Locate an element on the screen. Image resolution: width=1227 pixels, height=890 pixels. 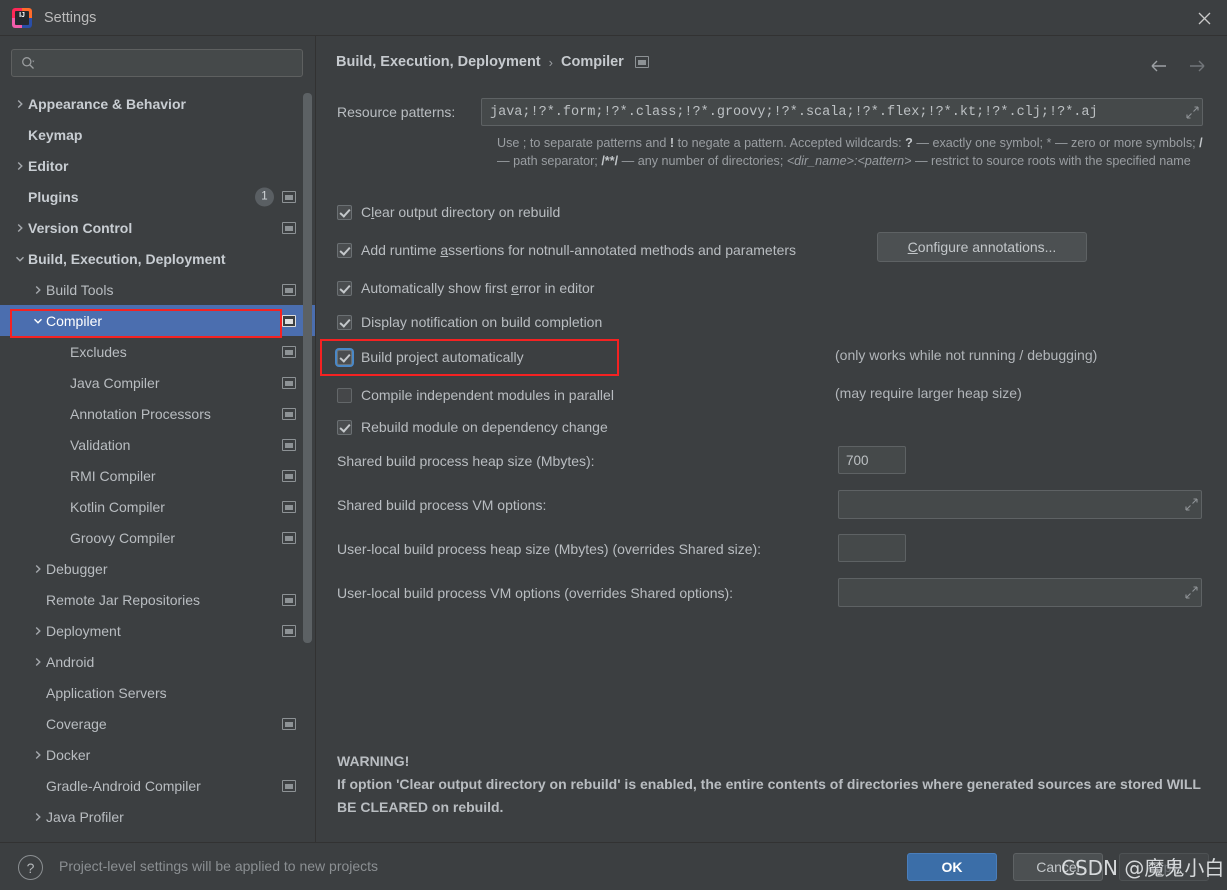
checkbox-row-auto-show-first-error: Automatically show first error in editor is located at coordinates (465, 288).